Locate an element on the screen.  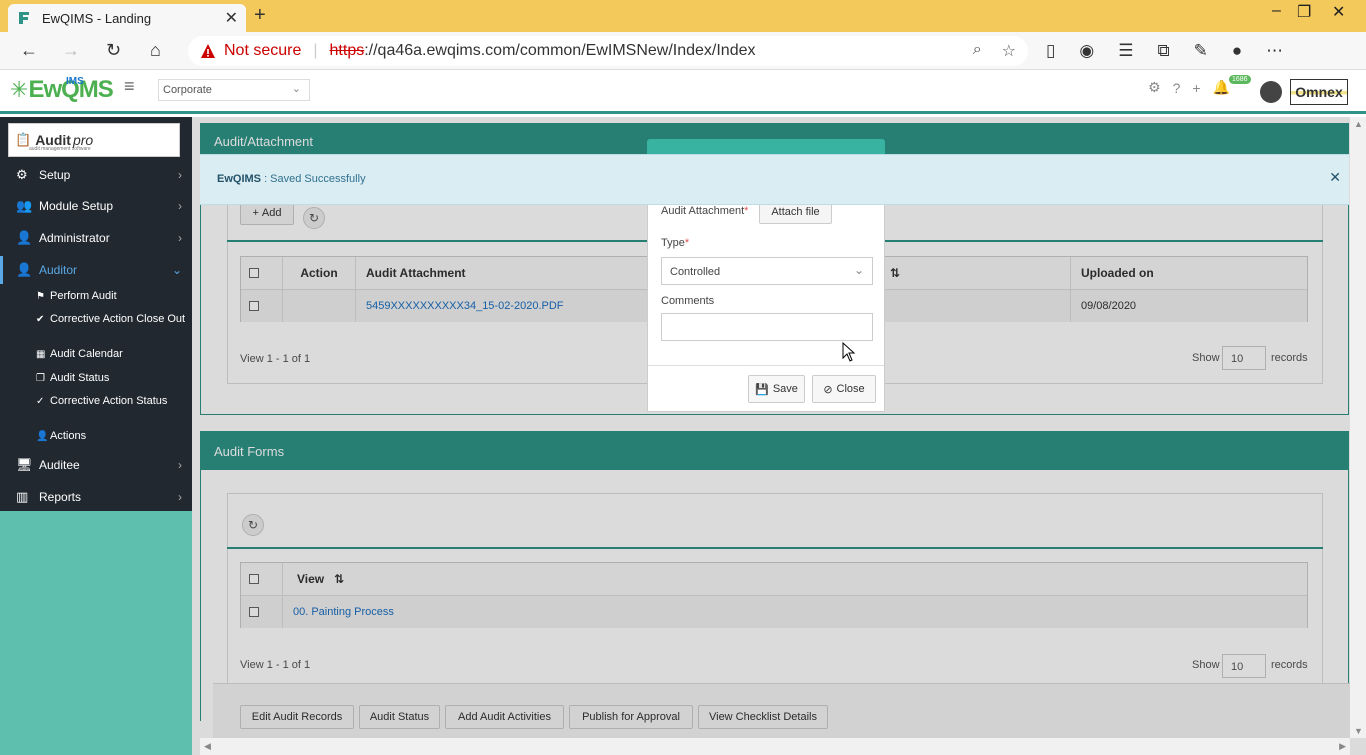
profile-icon: ● is located at coordinates (1237, 51).